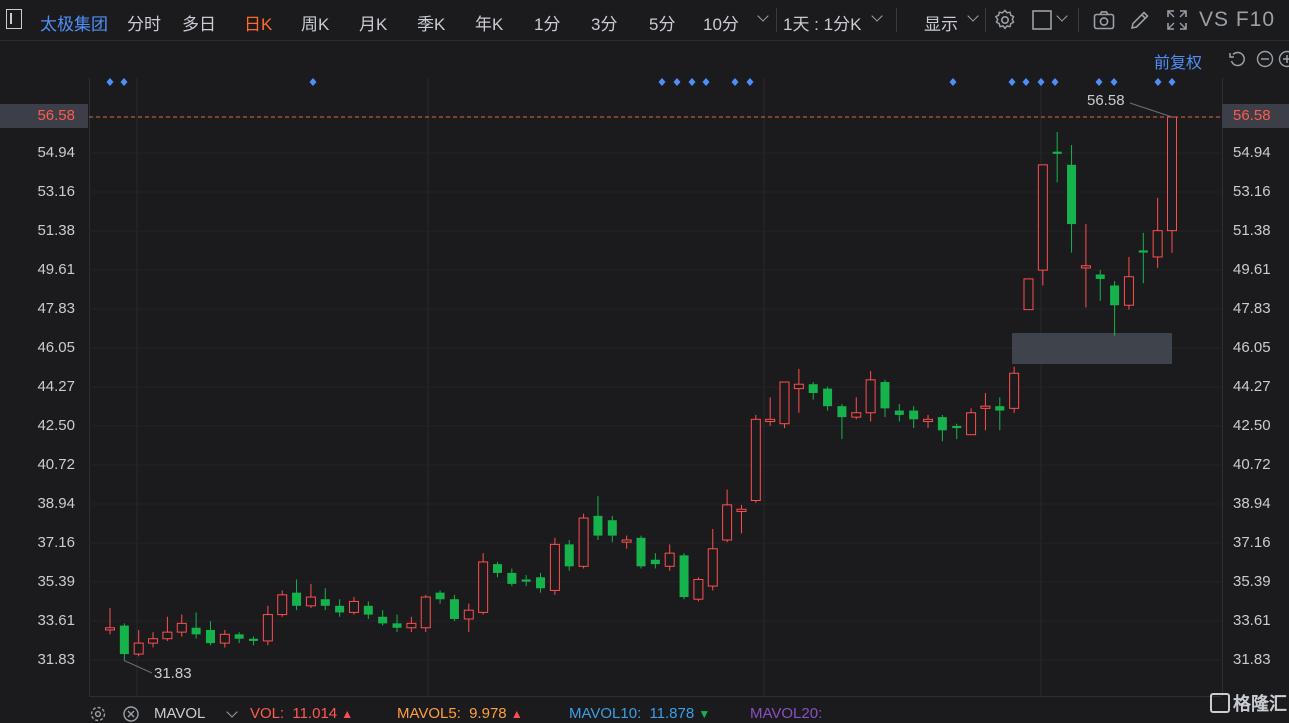 This screenshot has height=723, width=1289. I want to click on indicator-chevron-icon, so click(231, 711).